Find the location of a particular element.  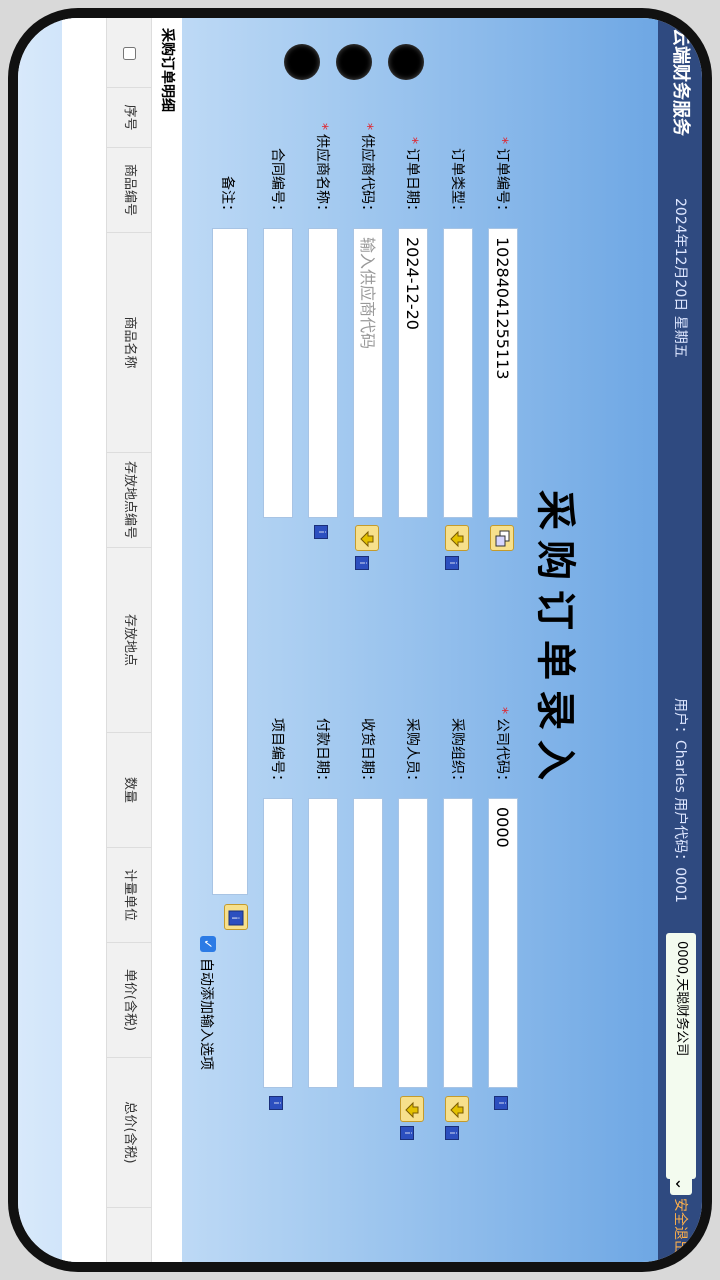

contract-no-input is located at coordinates (278, 373).